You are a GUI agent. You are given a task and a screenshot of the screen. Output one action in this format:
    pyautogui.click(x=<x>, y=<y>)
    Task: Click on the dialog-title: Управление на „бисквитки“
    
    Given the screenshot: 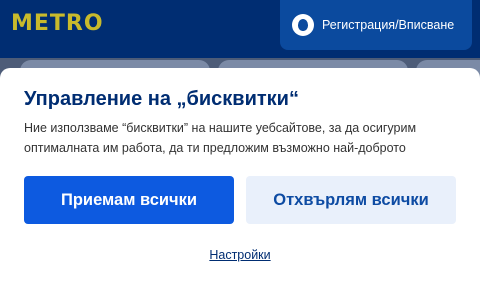 What is the action you would take?
    pyautogui.click(x=161, y=99)
    